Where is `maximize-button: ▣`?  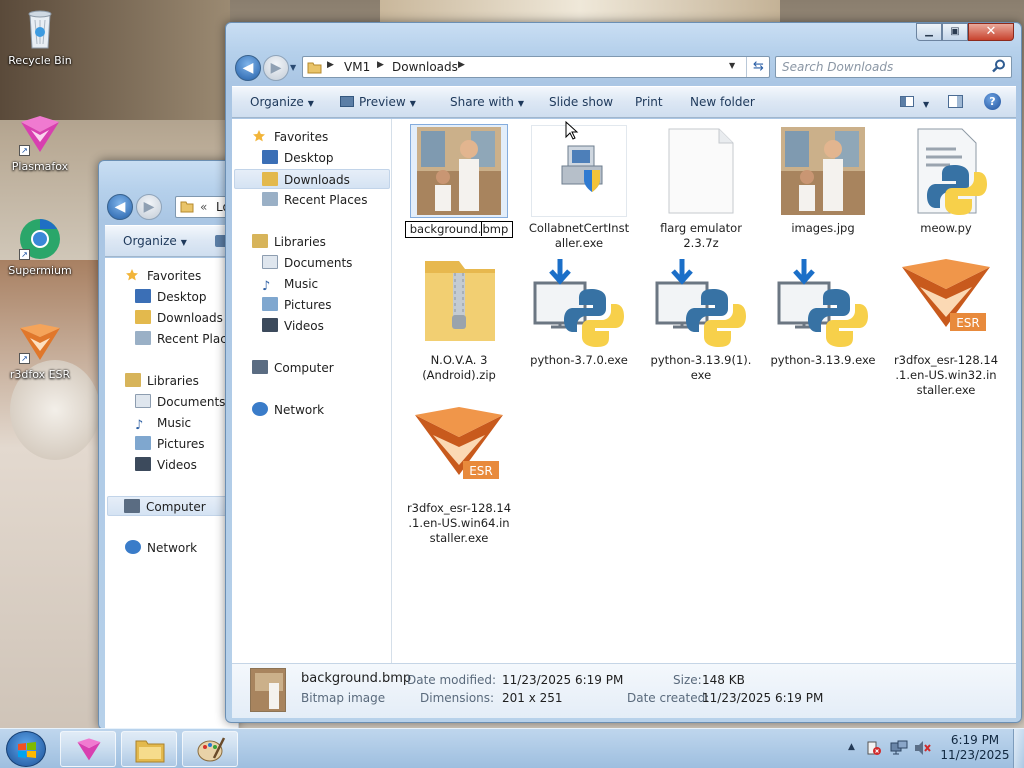 maximize-button: ▣ is located at coordinates (955, 32).